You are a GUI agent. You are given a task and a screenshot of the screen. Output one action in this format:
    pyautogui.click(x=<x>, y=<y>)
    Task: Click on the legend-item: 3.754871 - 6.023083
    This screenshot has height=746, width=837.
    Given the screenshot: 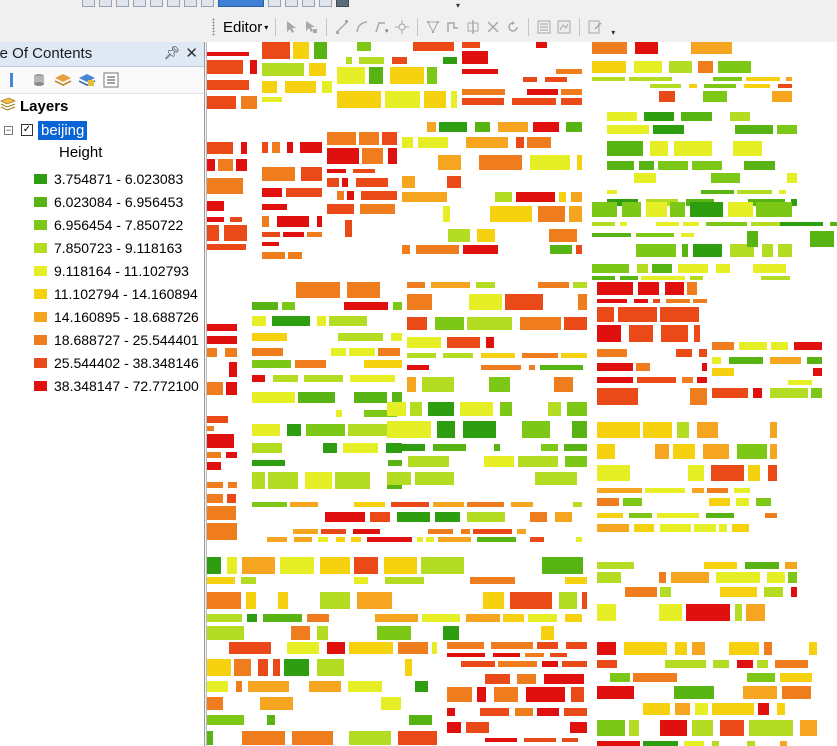 What is the action you would take?
    pyautogui.click(x=119, y=178)
    